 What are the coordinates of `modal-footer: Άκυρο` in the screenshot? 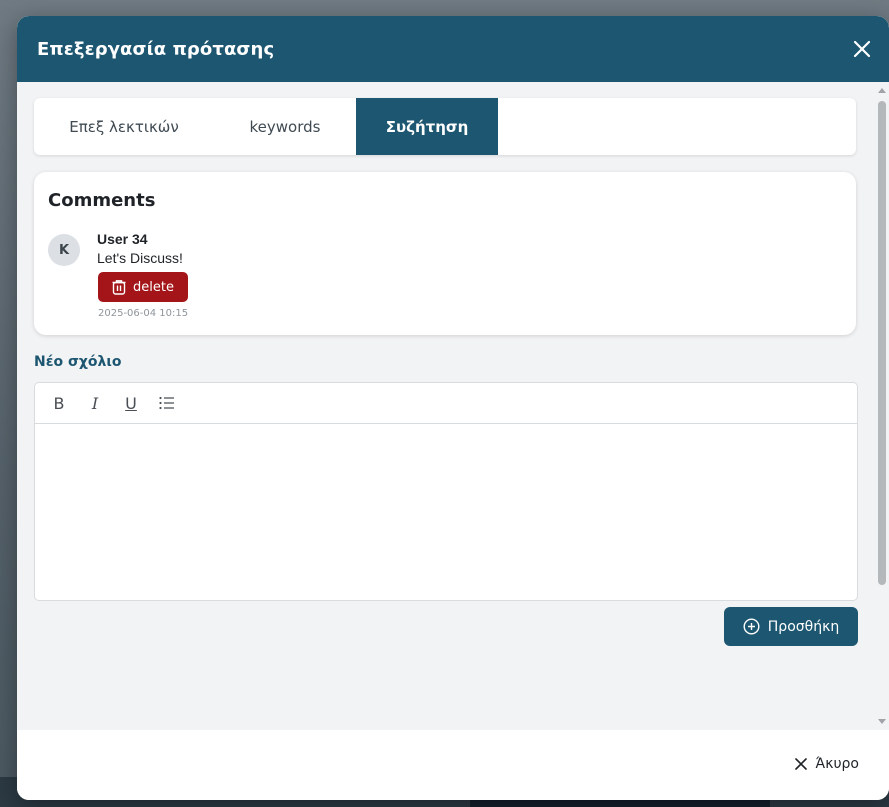 It's located at (453, 765).